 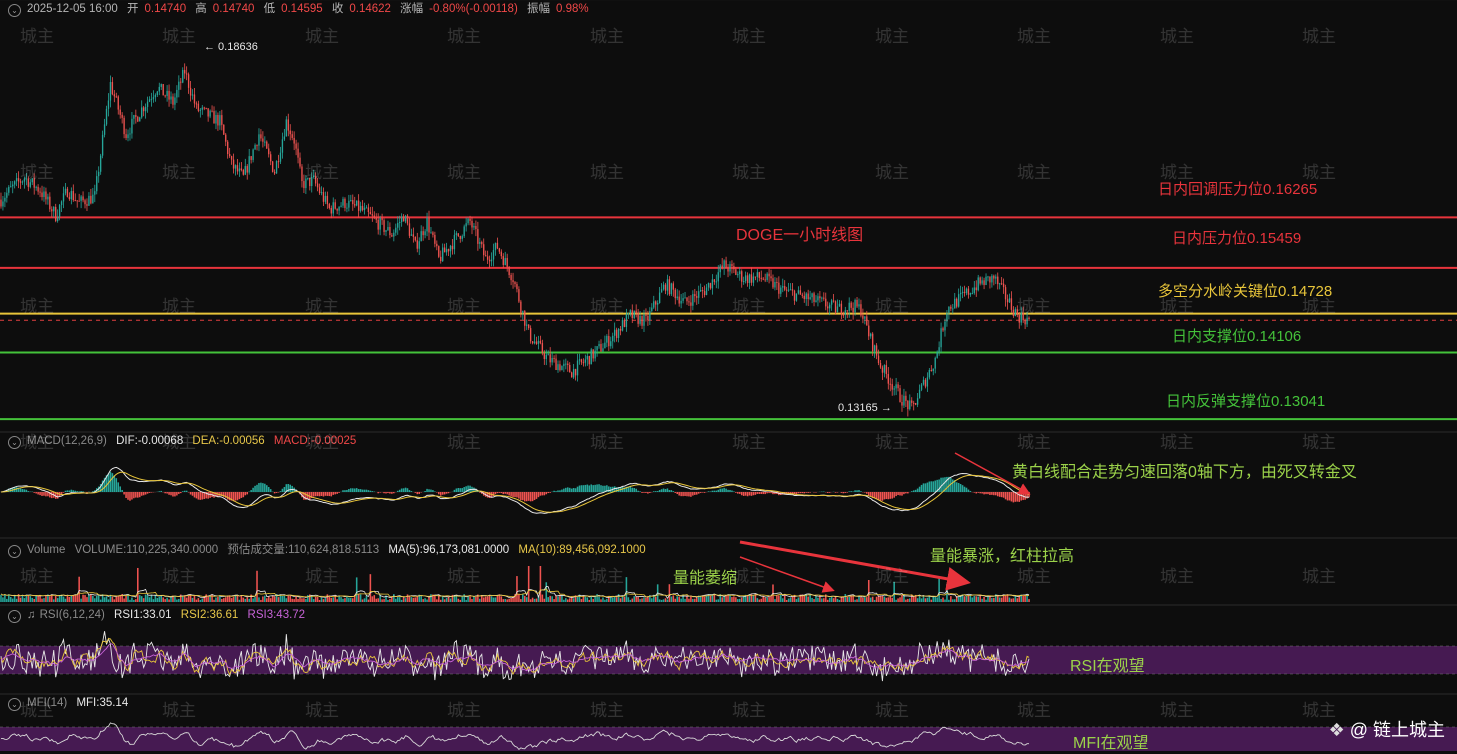 What do you see at coordinates (102, 703) in the screenshot?
I see `mfi-value: MFI:35.14` at bounding box center [102, 703].